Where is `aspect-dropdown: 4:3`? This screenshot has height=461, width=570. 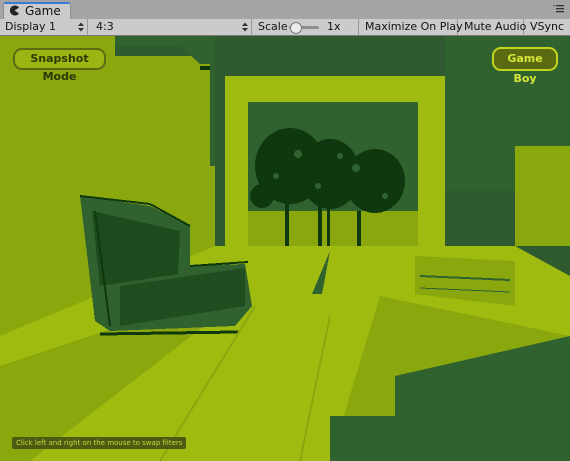
aspect-dropdown: 4:3 is located at coordinates (171, 27).